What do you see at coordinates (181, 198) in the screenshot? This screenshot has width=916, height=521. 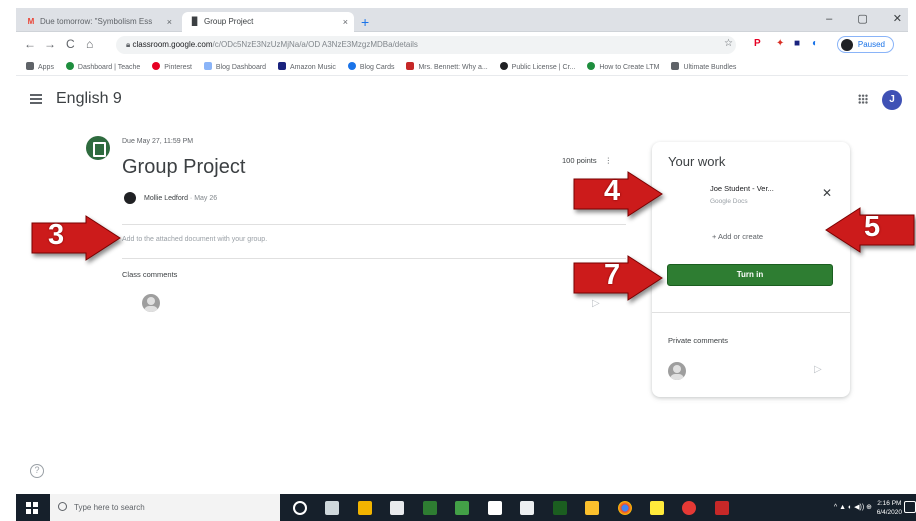 I see `assignment-author: Mollie Ledford · May 26` at bounding box center [181, 198].